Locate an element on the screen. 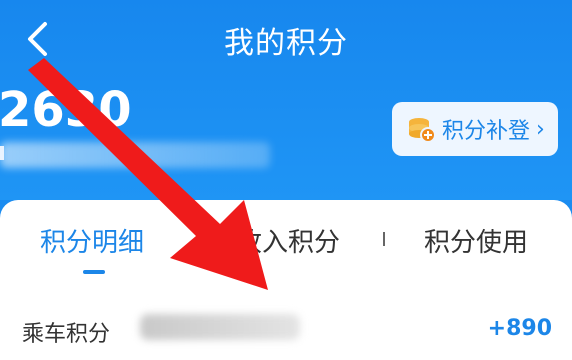  tab-points-detail: 积分明细 is located at coordinates (92, 240).